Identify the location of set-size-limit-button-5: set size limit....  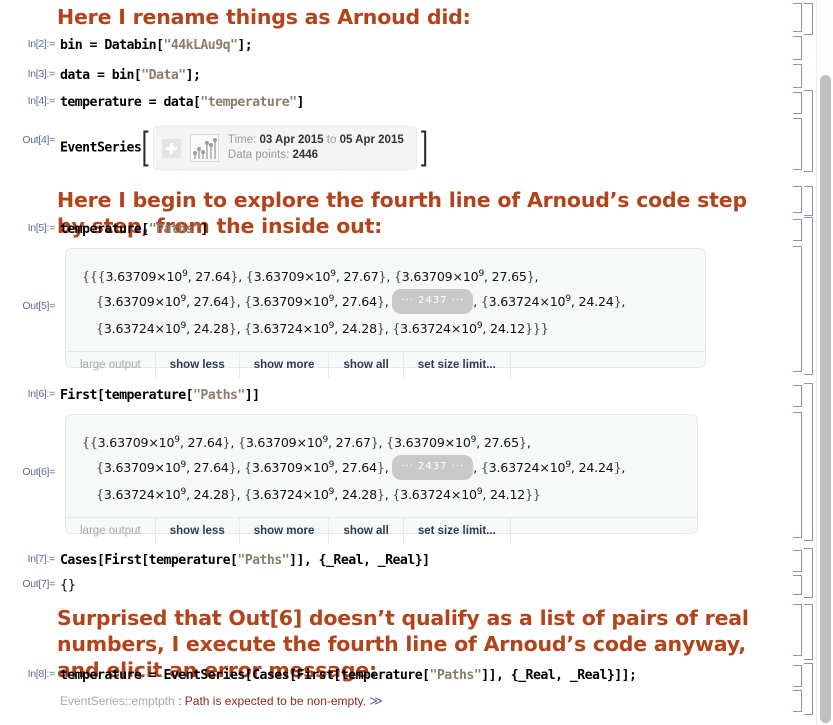
(457, 364).